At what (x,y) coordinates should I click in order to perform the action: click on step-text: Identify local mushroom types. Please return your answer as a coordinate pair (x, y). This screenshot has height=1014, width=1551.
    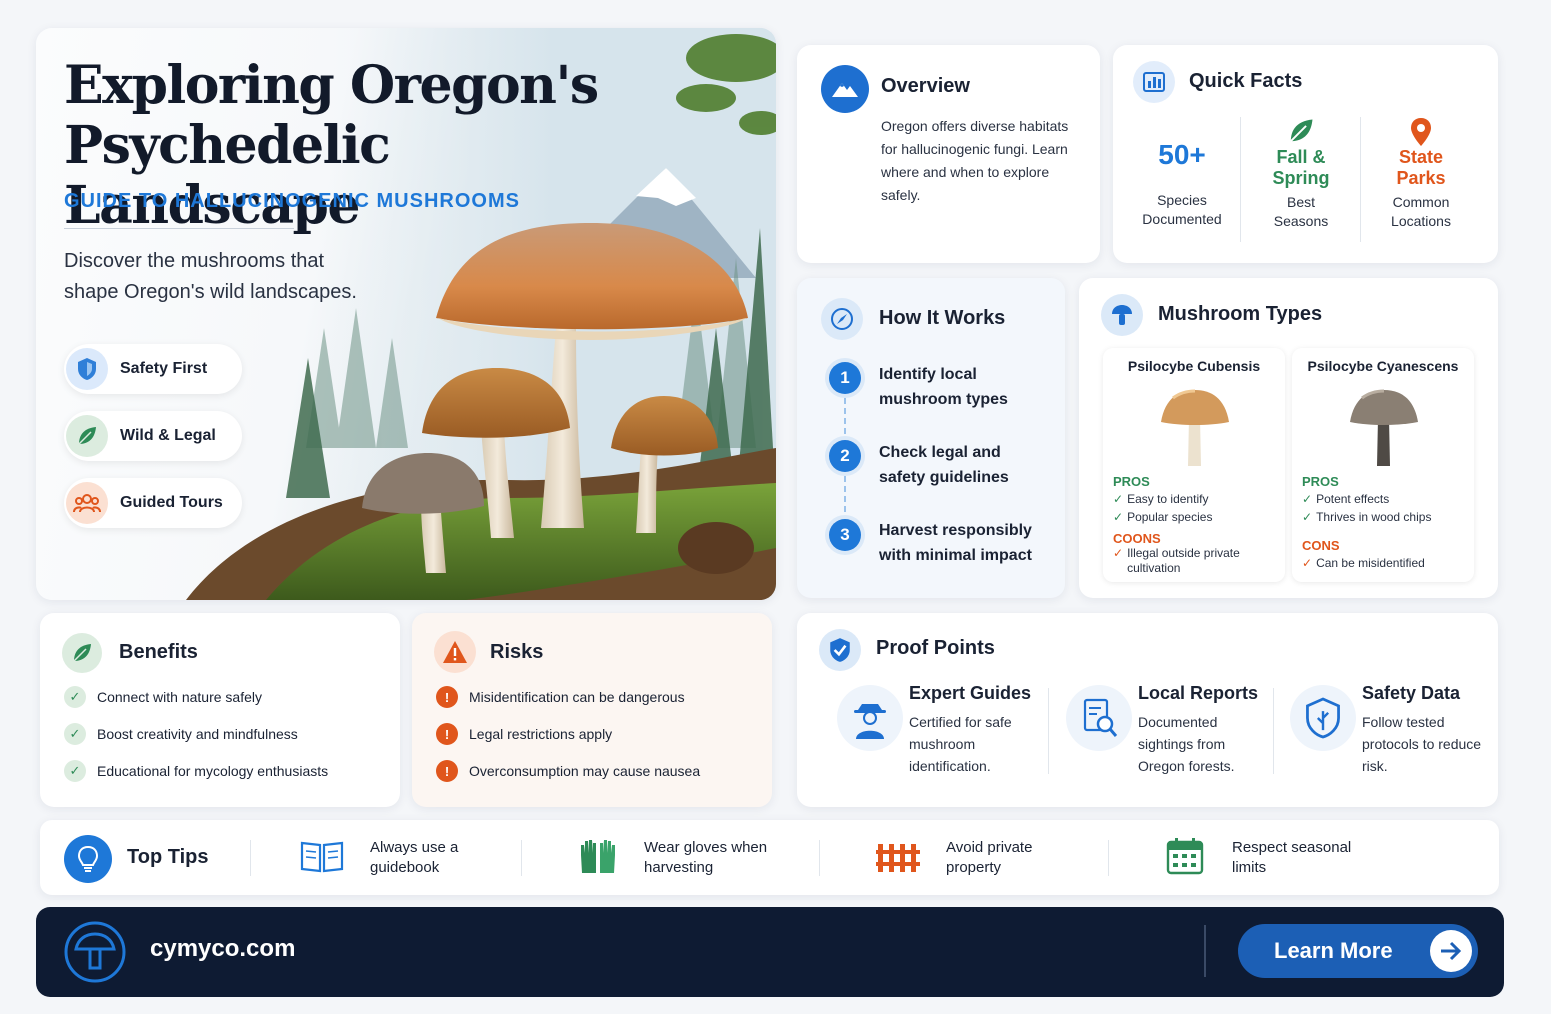
    Looking at the image, I should click on (943, 387).